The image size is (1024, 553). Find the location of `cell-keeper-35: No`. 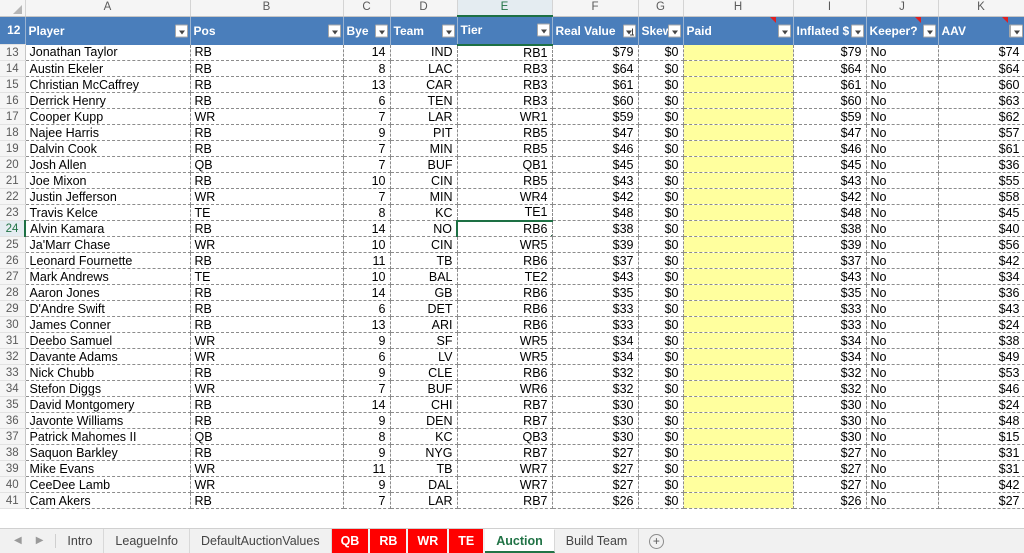

cell-keeper-35: No is located at coordinates (902, 404).